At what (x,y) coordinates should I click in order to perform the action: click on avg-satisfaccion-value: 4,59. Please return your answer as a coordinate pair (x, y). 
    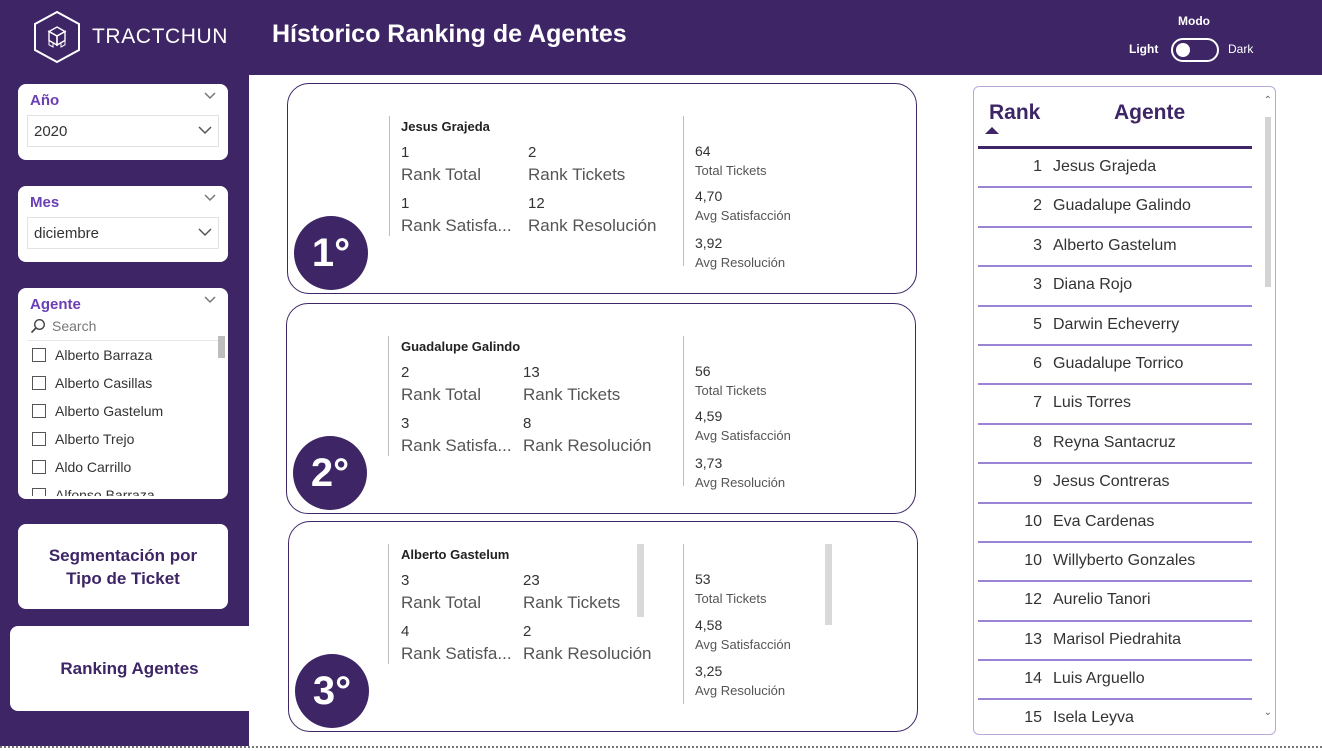
    Looking at the image, I should click on (709, 416).